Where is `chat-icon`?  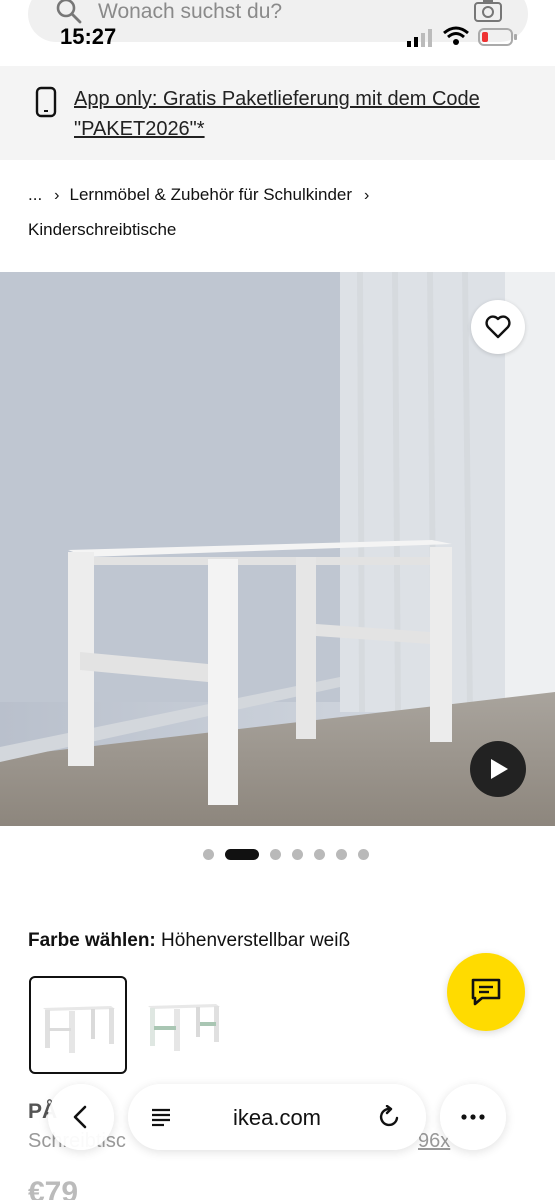 chat-icon is located at coordinates (486, 992).